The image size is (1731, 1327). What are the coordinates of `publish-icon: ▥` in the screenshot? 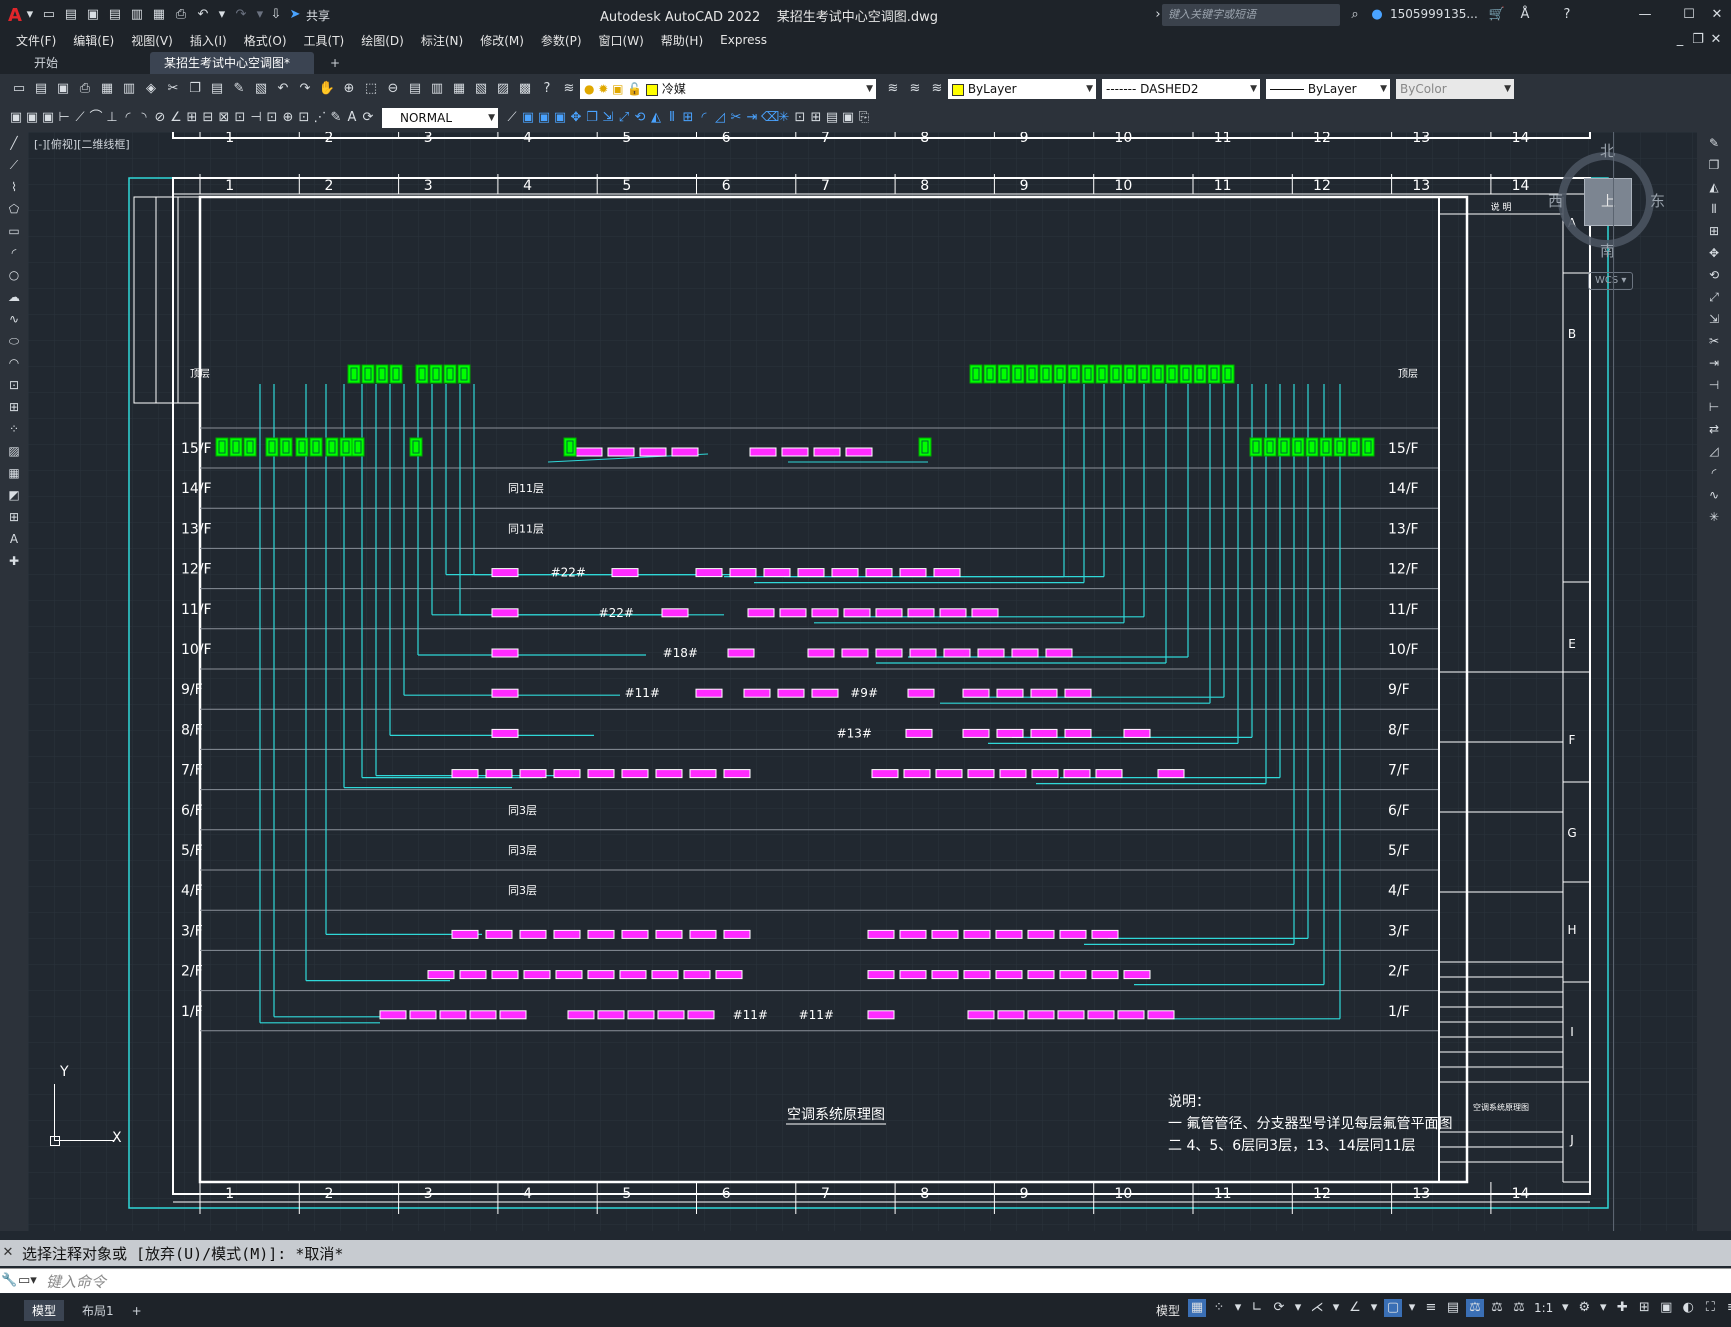 It's located at (137, 15).